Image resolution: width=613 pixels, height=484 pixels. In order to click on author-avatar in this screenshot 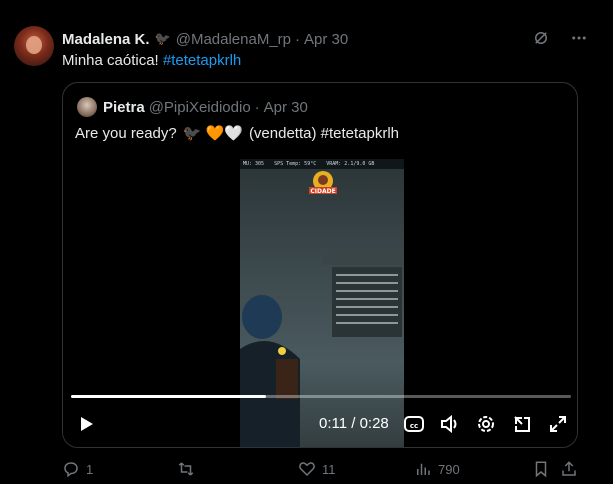, I will do `click(34, 46)`.